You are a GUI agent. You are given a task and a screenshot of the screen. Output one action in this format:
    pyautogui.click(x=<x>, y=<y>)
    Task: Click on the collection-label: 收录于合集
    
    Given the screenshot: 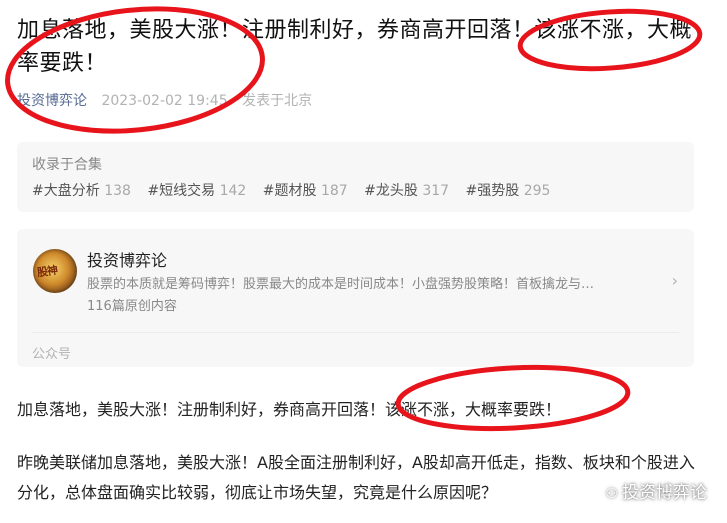 What is the action you would take?
    pyautogui.click(x=67, y=165)
    